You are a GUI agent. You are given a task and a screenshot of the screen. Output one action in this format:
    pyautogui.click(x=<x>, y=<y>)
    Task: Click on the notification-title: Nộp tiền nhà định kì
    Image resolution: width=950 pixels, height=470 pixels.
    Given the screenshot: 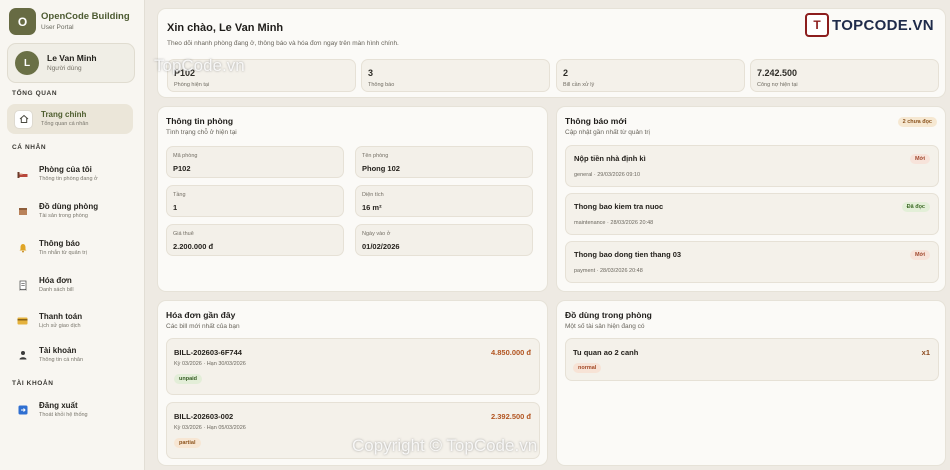 What is the action you would take?
    pyautogui.click(x=610, y=158)
    